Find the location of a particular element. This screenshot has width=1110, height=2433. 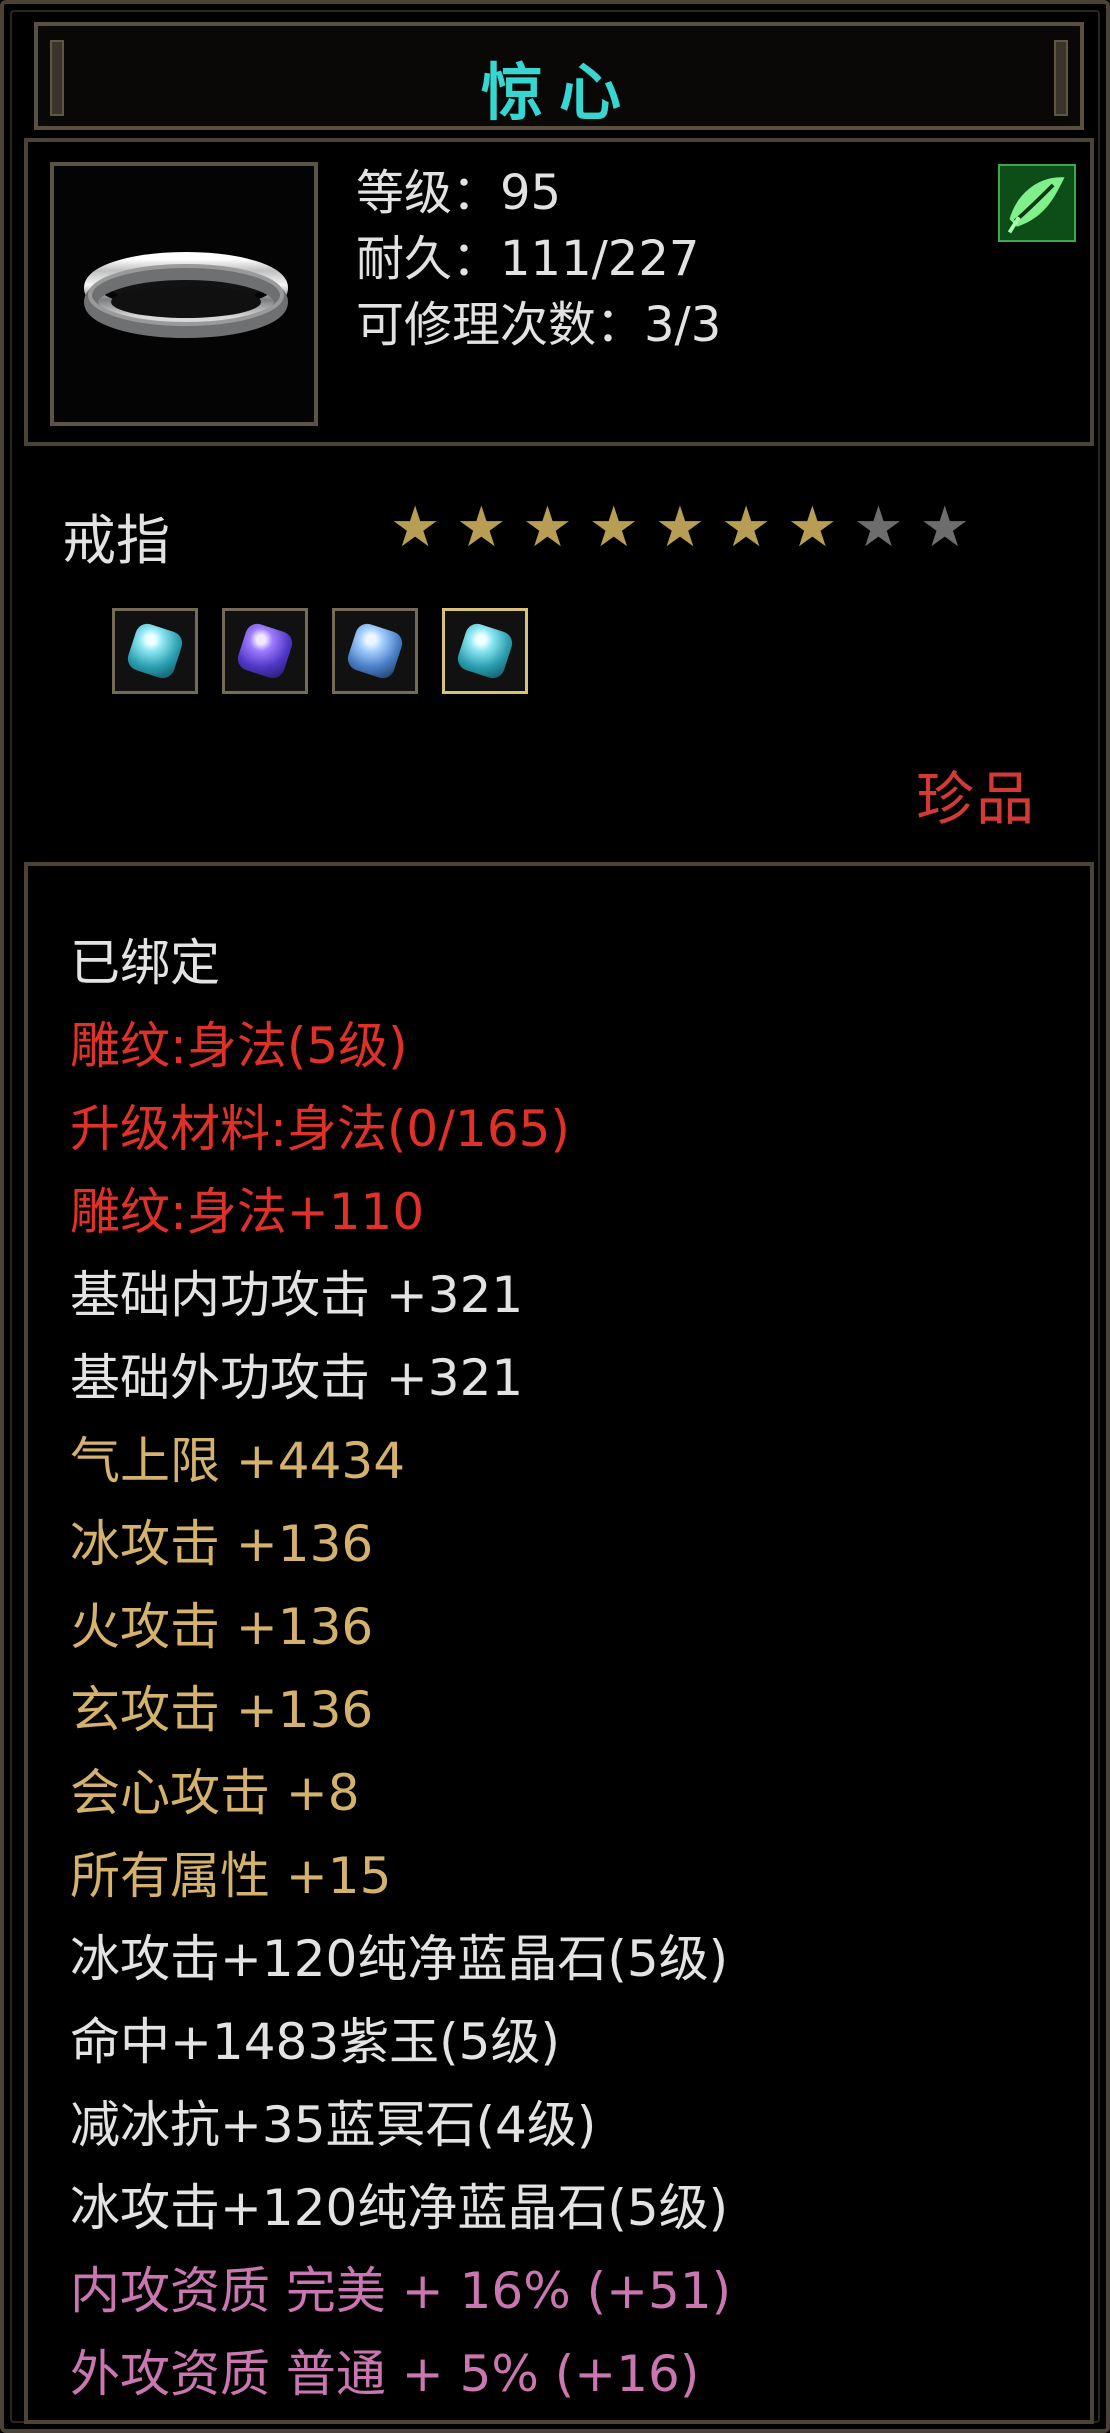

rarity-label: 珍品 is located at coordinates (975, 799).